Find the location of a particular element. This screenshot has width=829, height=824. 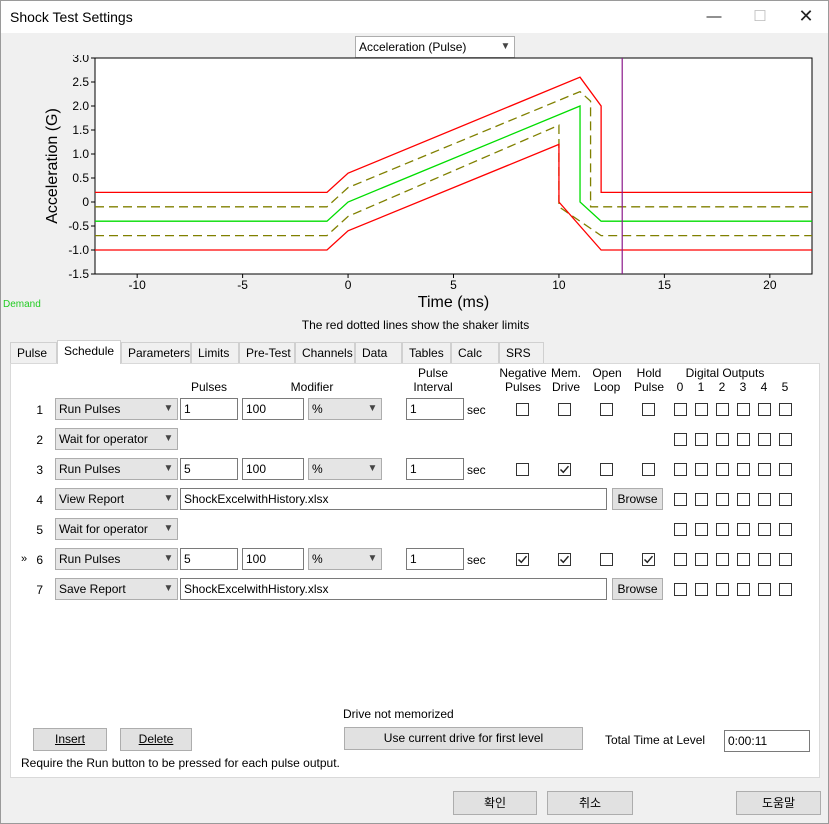

tab-parameters: Parameters is located at coordinates (156, 352).